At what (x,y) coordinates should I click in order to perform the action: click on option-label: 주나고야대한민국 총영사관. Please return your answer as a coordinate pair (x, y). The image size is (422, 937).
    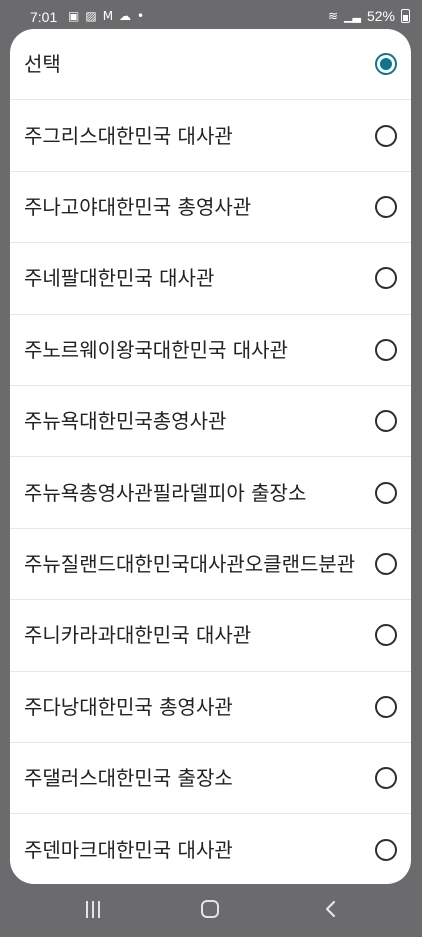
    Looking at the image, I should click on (138, 206).